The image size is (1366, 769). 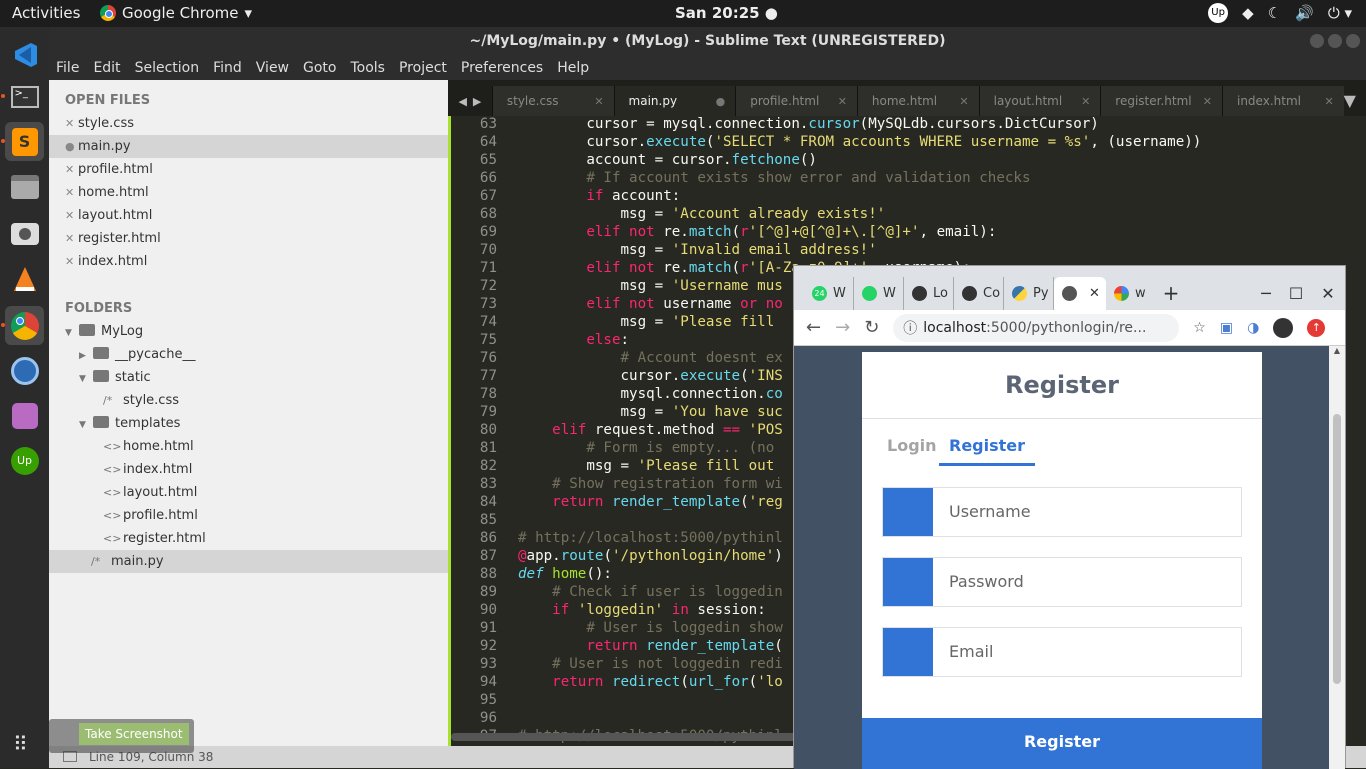 I want to click on scroll-thumb, so click(x=1337, y=549).